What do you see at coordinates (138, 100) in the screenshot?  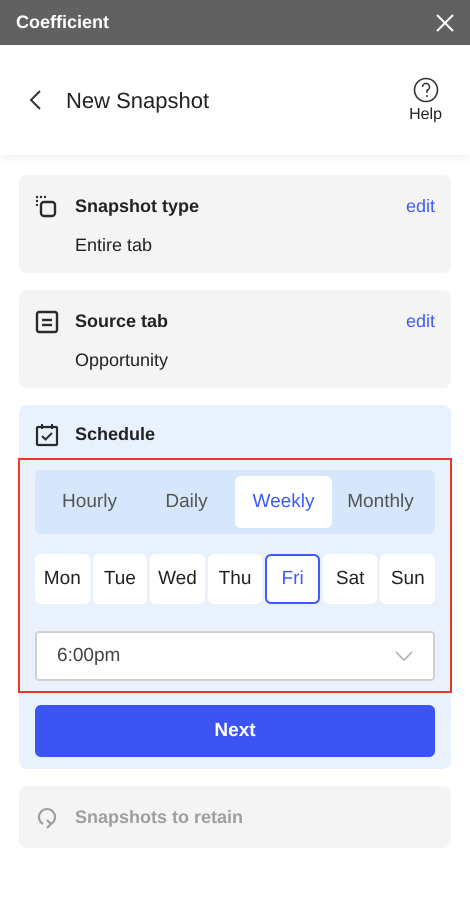 I see `page-title: New Snapshot` at bounding box center [138, 100].